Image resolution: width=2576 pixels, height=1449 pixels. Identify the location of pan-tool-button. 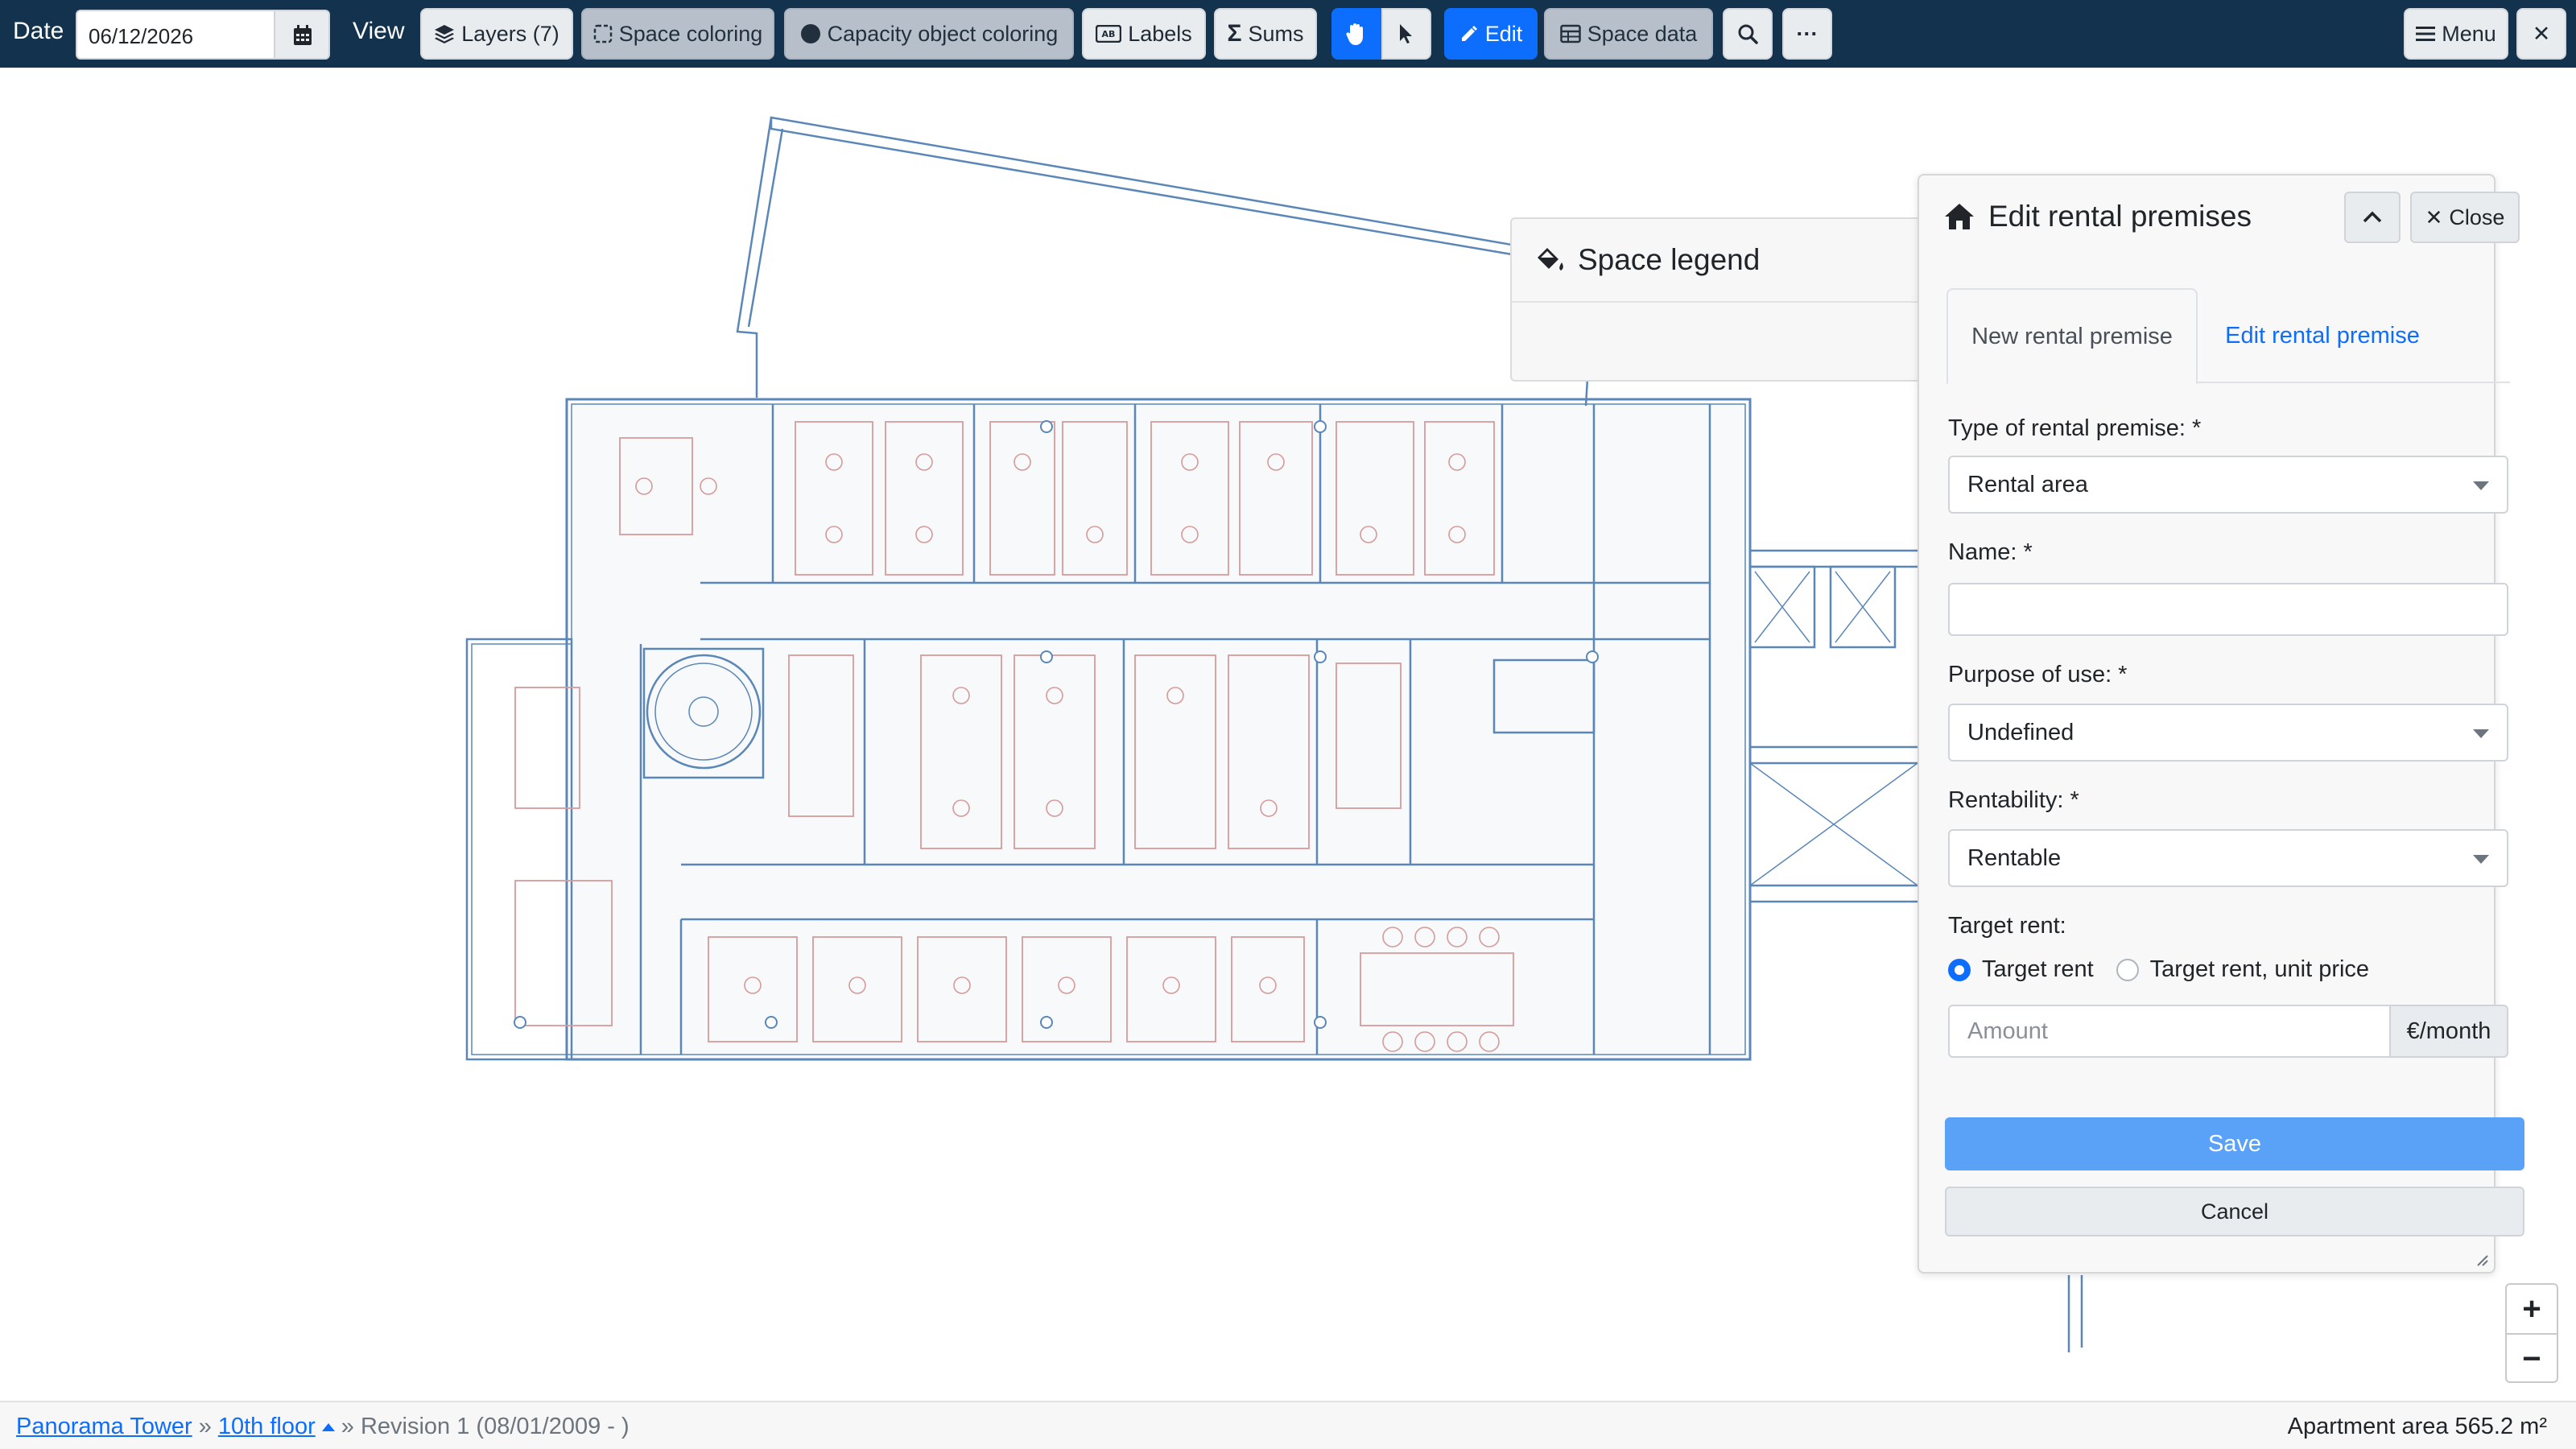
(1356, 34).